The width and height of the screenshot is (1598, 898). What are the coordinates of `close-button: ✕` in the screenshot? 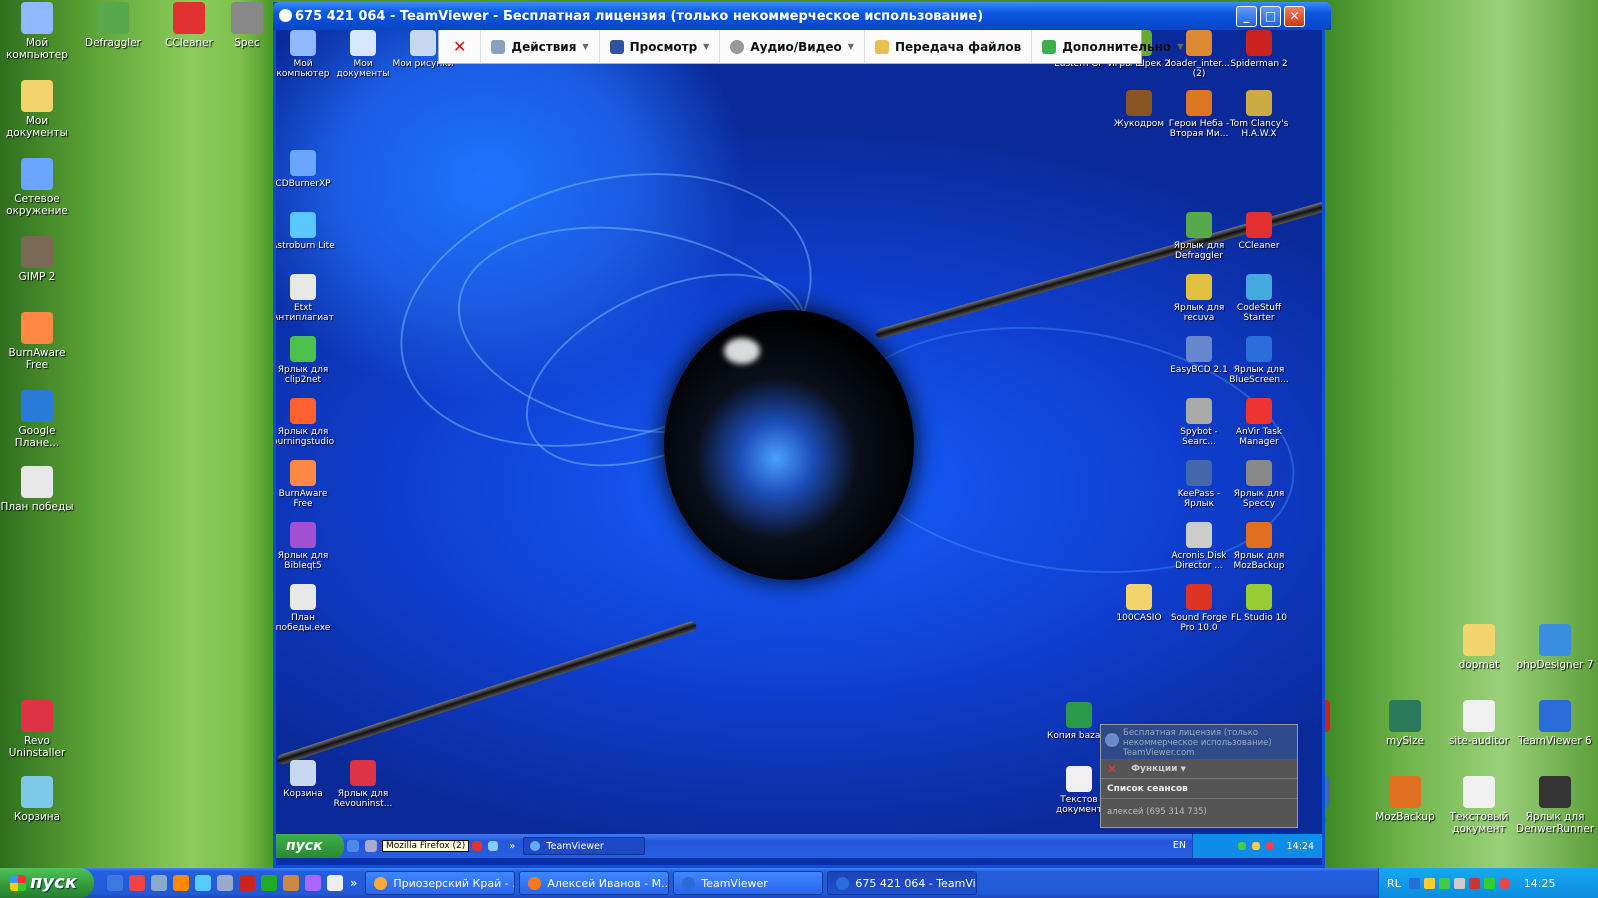 It's located at (1294, 16).